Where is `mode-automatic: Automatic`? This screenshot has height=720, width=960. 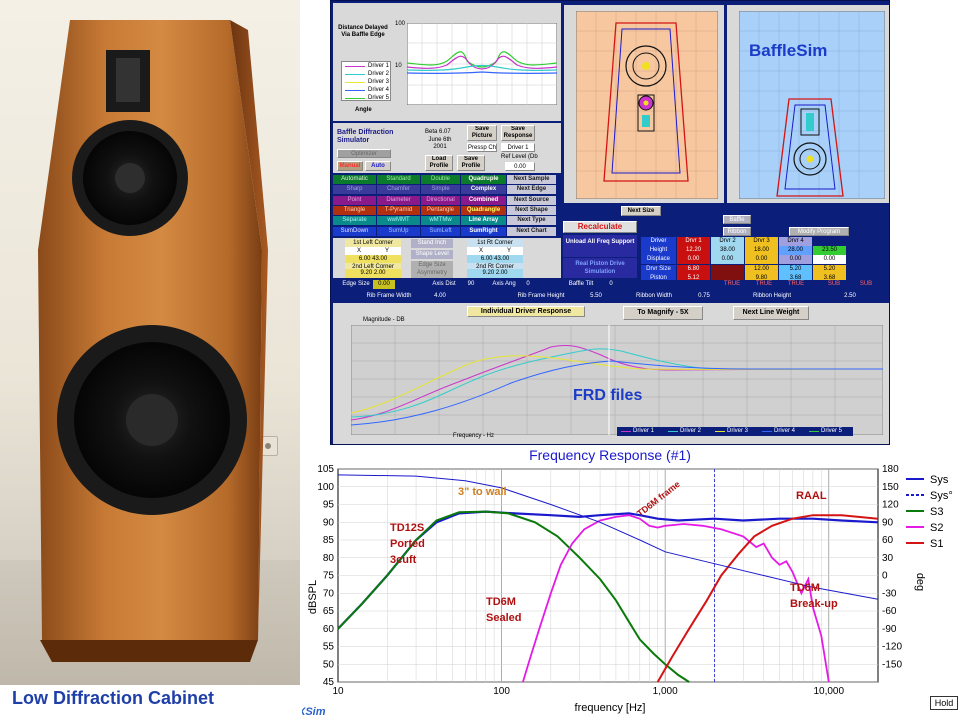
mode-automatic: Automatic is located at coordinates (354, 179).